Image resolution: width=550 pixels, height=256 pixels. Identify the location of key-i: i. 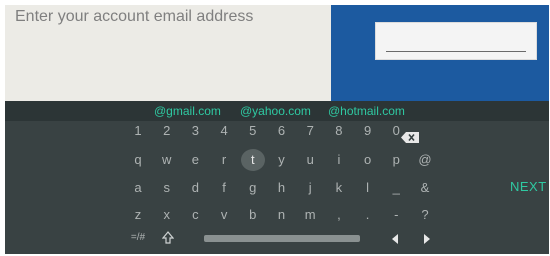
(339, 160).